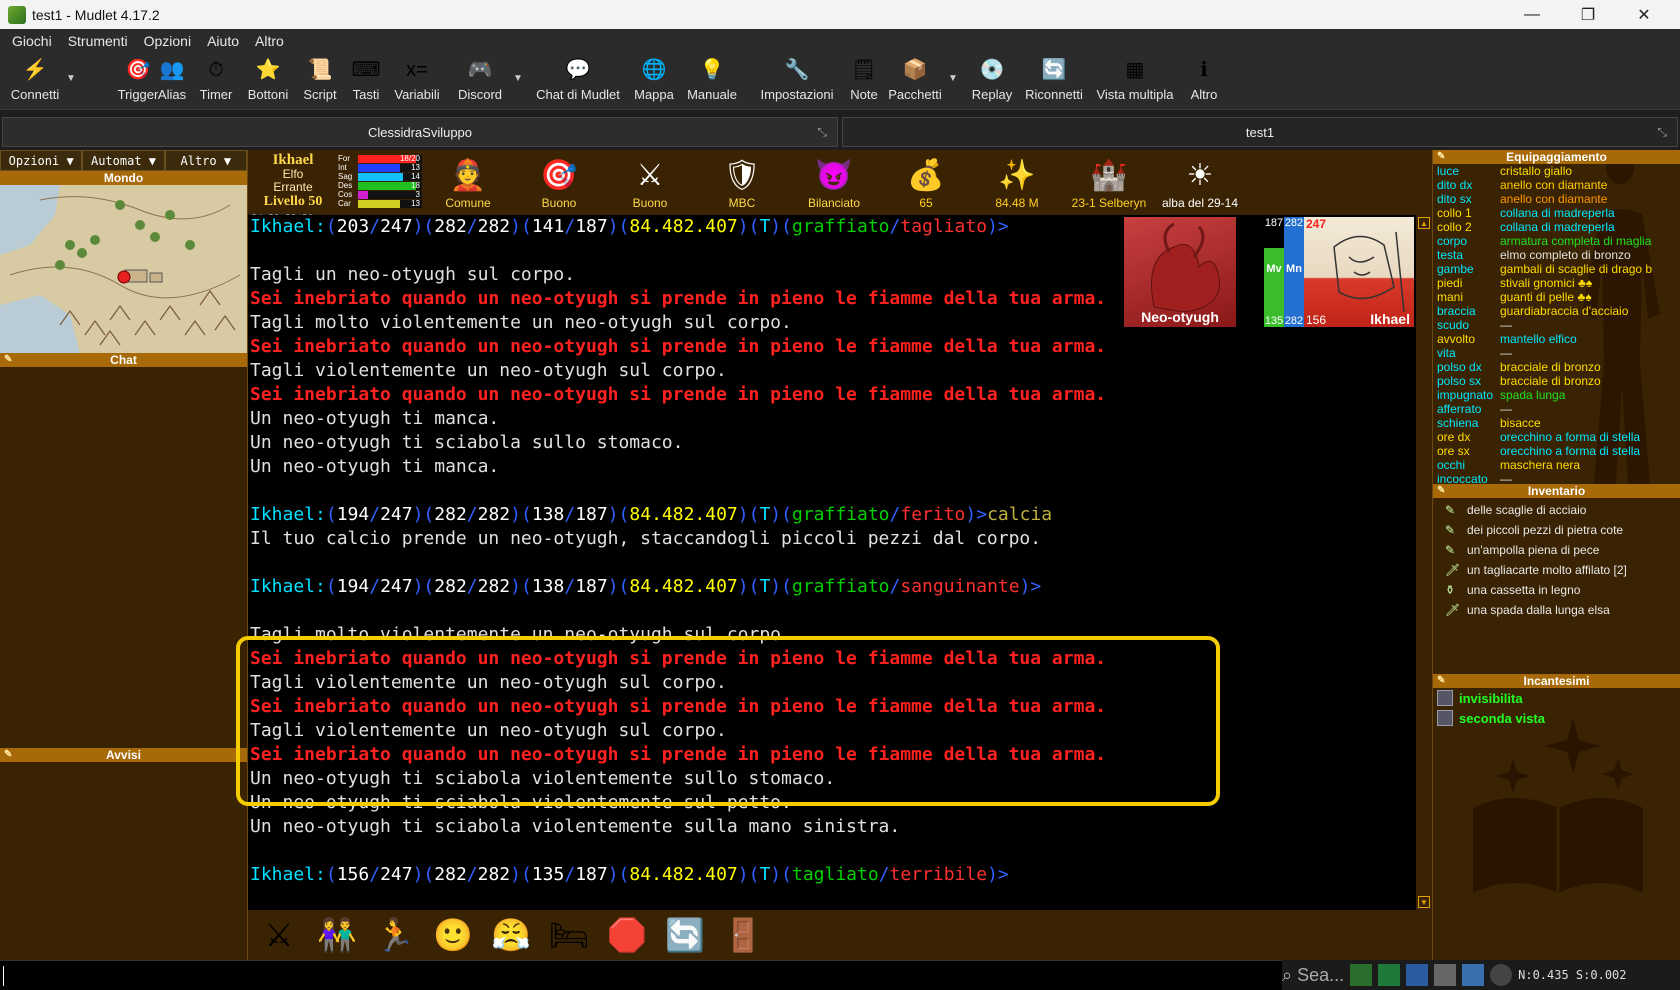 This screenshot has height=990, width=1680. Describe the element at coordinates (511, 935) in the screenshot. I see `angry-icon: 😤` at that location.